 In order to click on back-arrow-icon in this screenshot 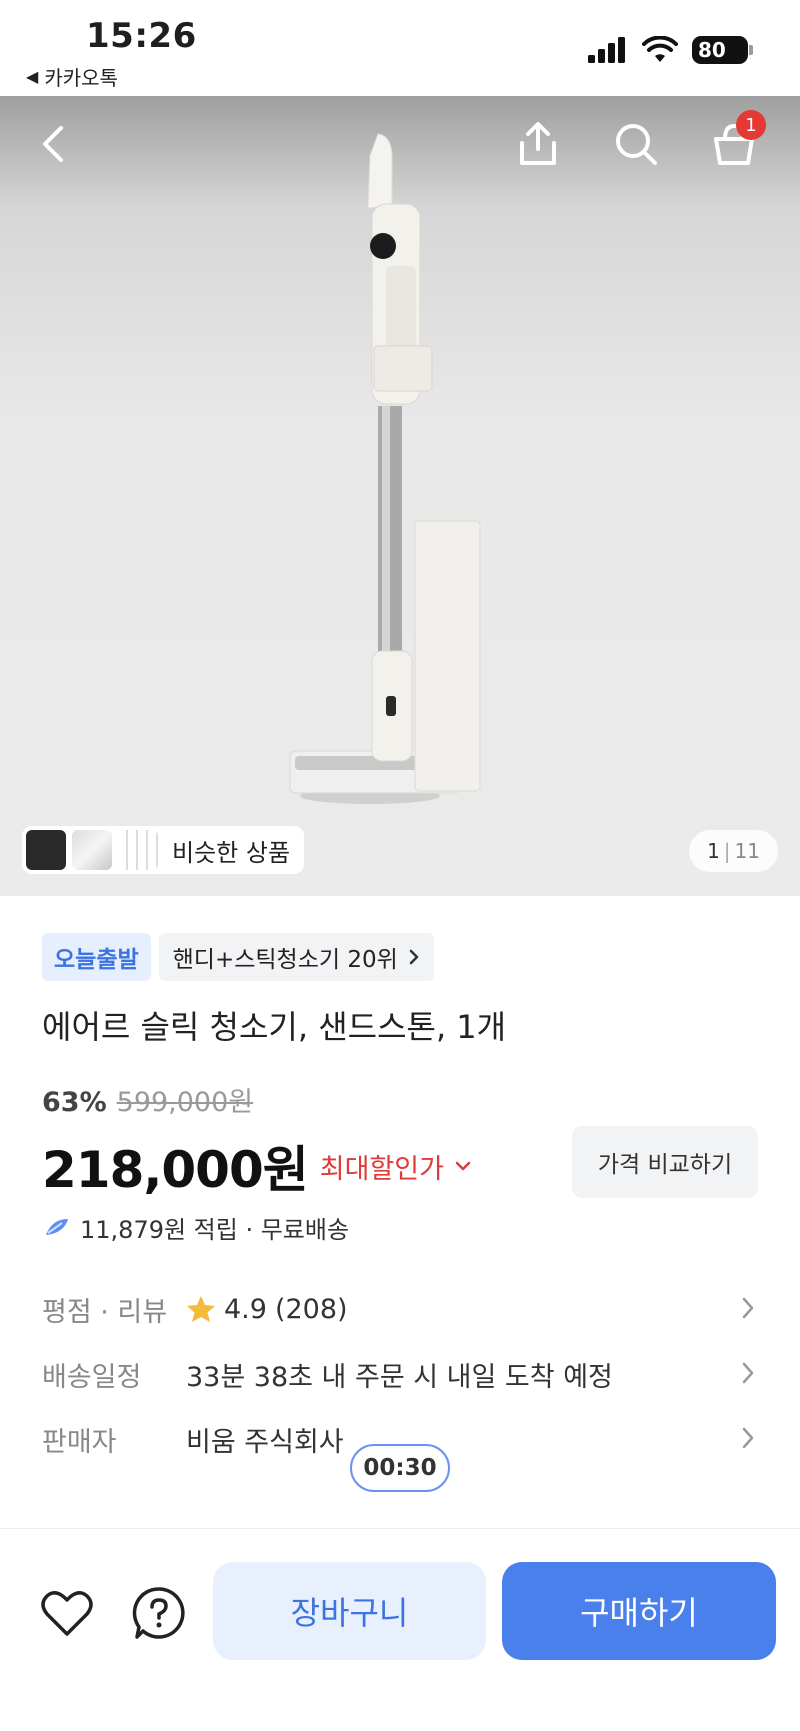, I will do `click(53, 144)`.